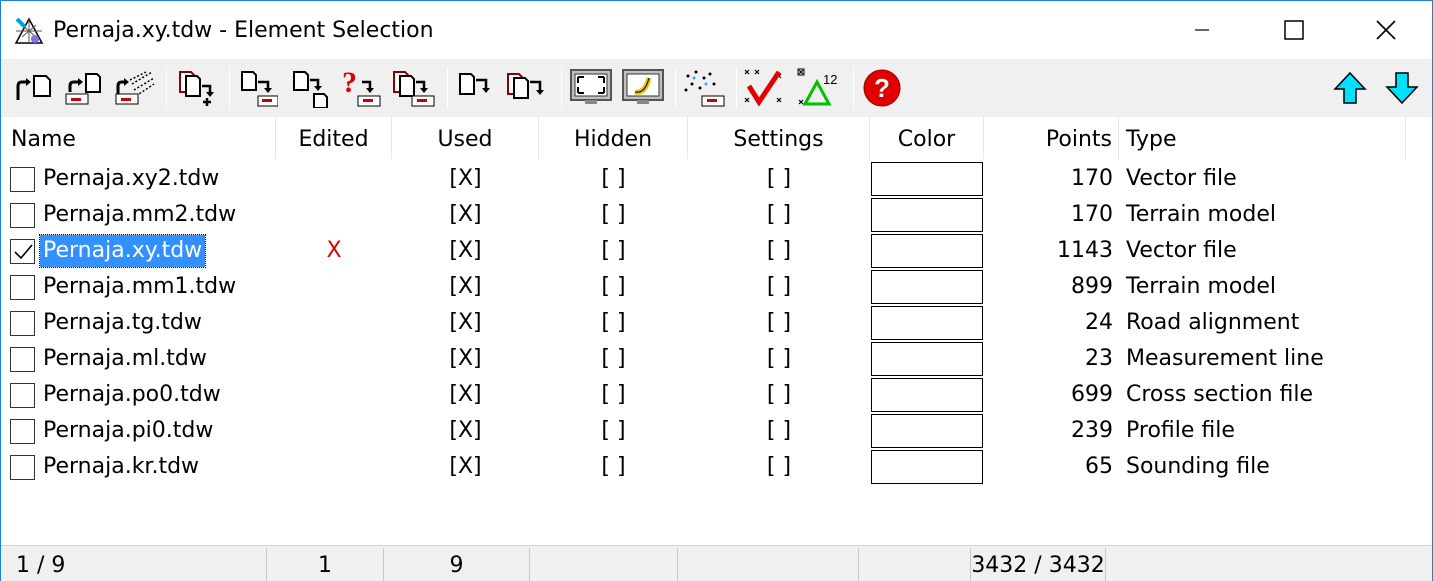 This screenshot has height=581, width=1433. What do you see at coordinates (465, 138) in the screenshot?
I see `column-header-used: Used` at bounding box center [465, 138].